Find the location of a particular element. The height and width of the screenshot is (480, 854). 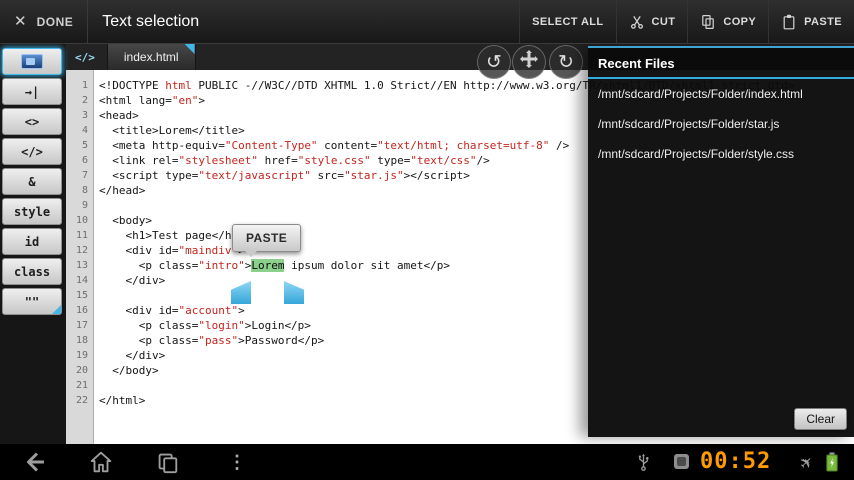

code-segment: "text/javascript" is located at coordinates (254, 175).